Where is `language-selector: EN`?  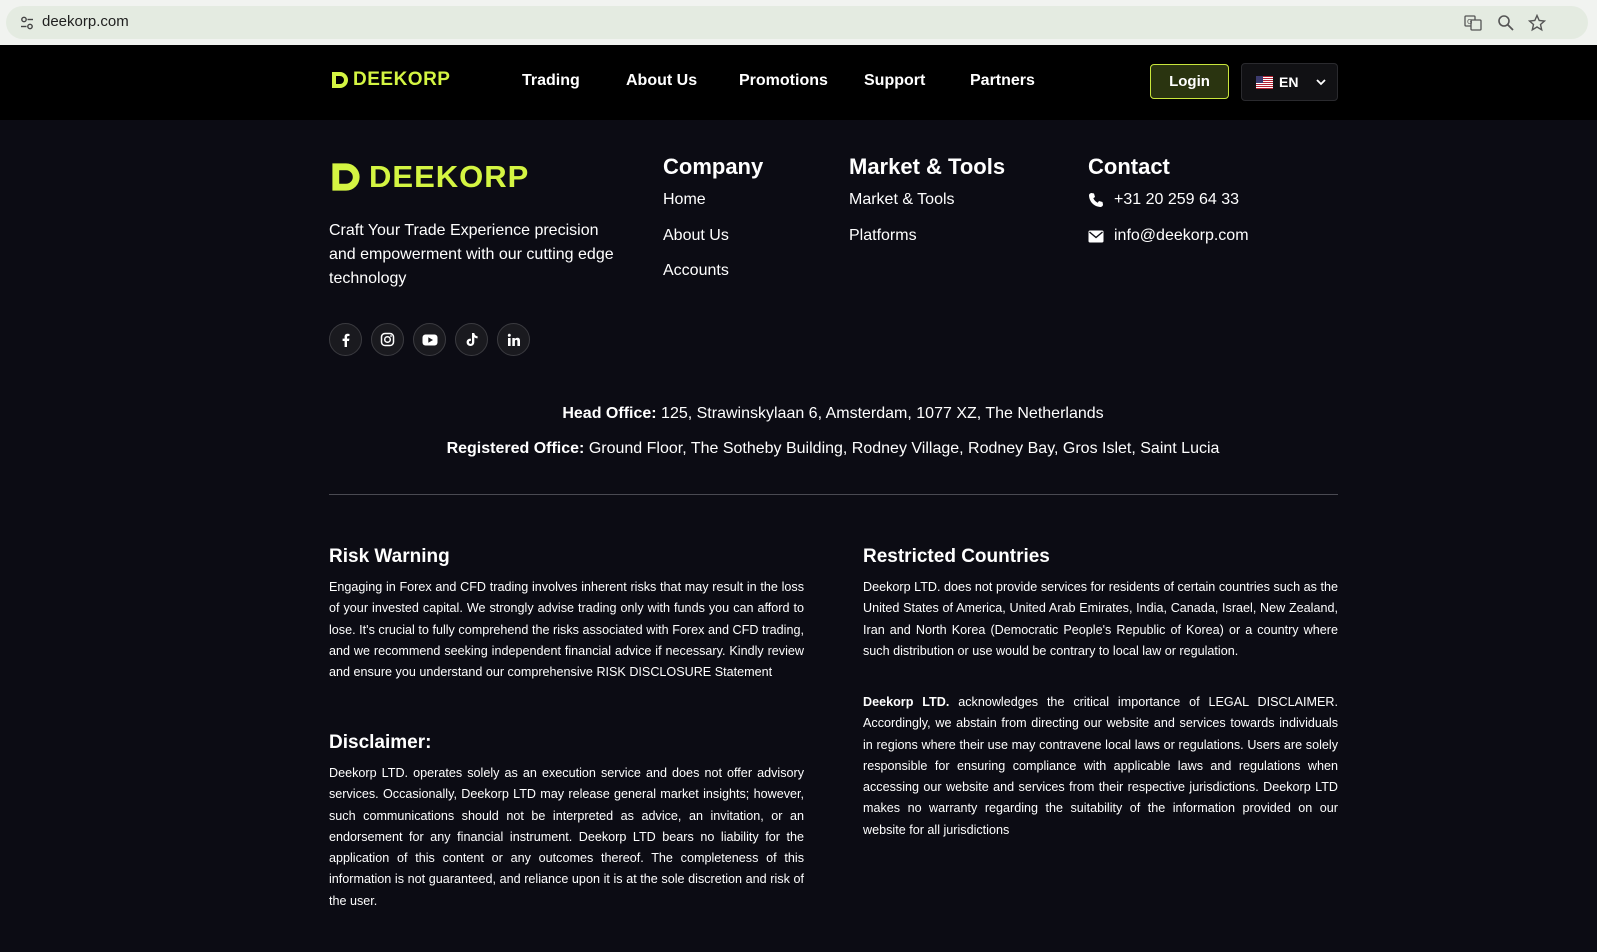
language-selector: EN is located at coordinates (1289, 82).